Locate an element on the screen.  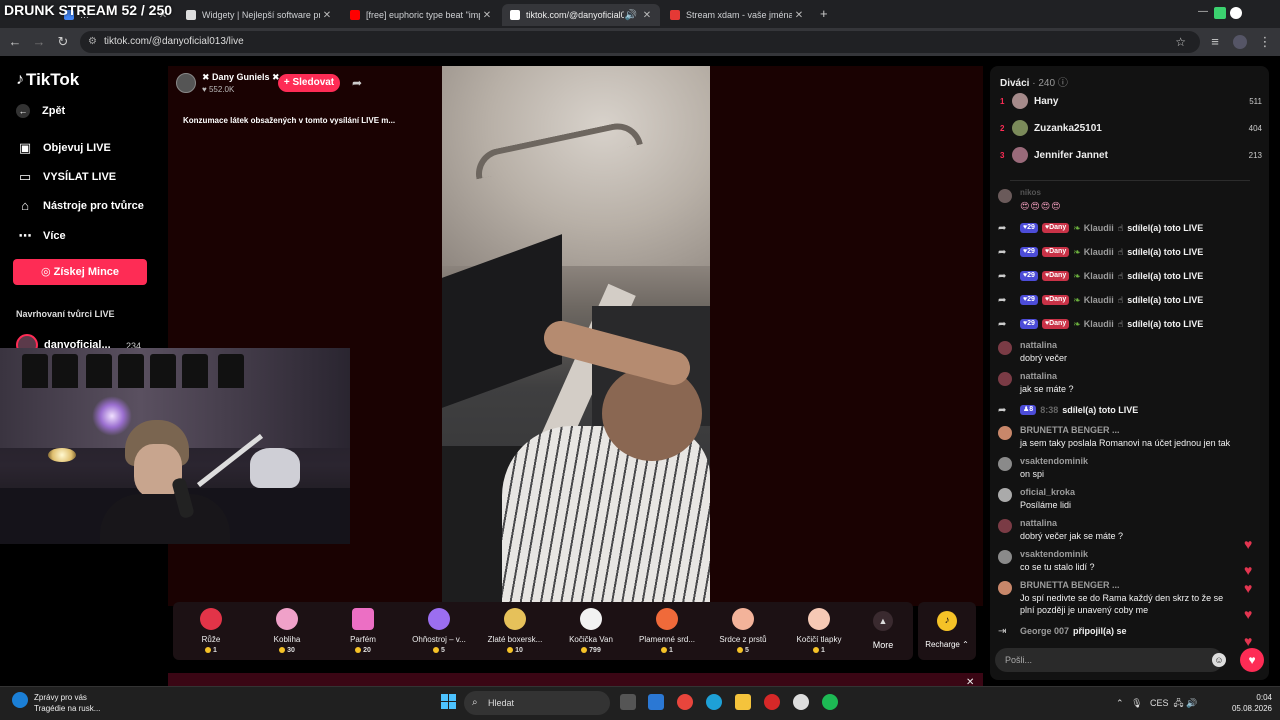
chat-message: oficial_kroka Posíláme lidi is located at coordinates (1130, 501).